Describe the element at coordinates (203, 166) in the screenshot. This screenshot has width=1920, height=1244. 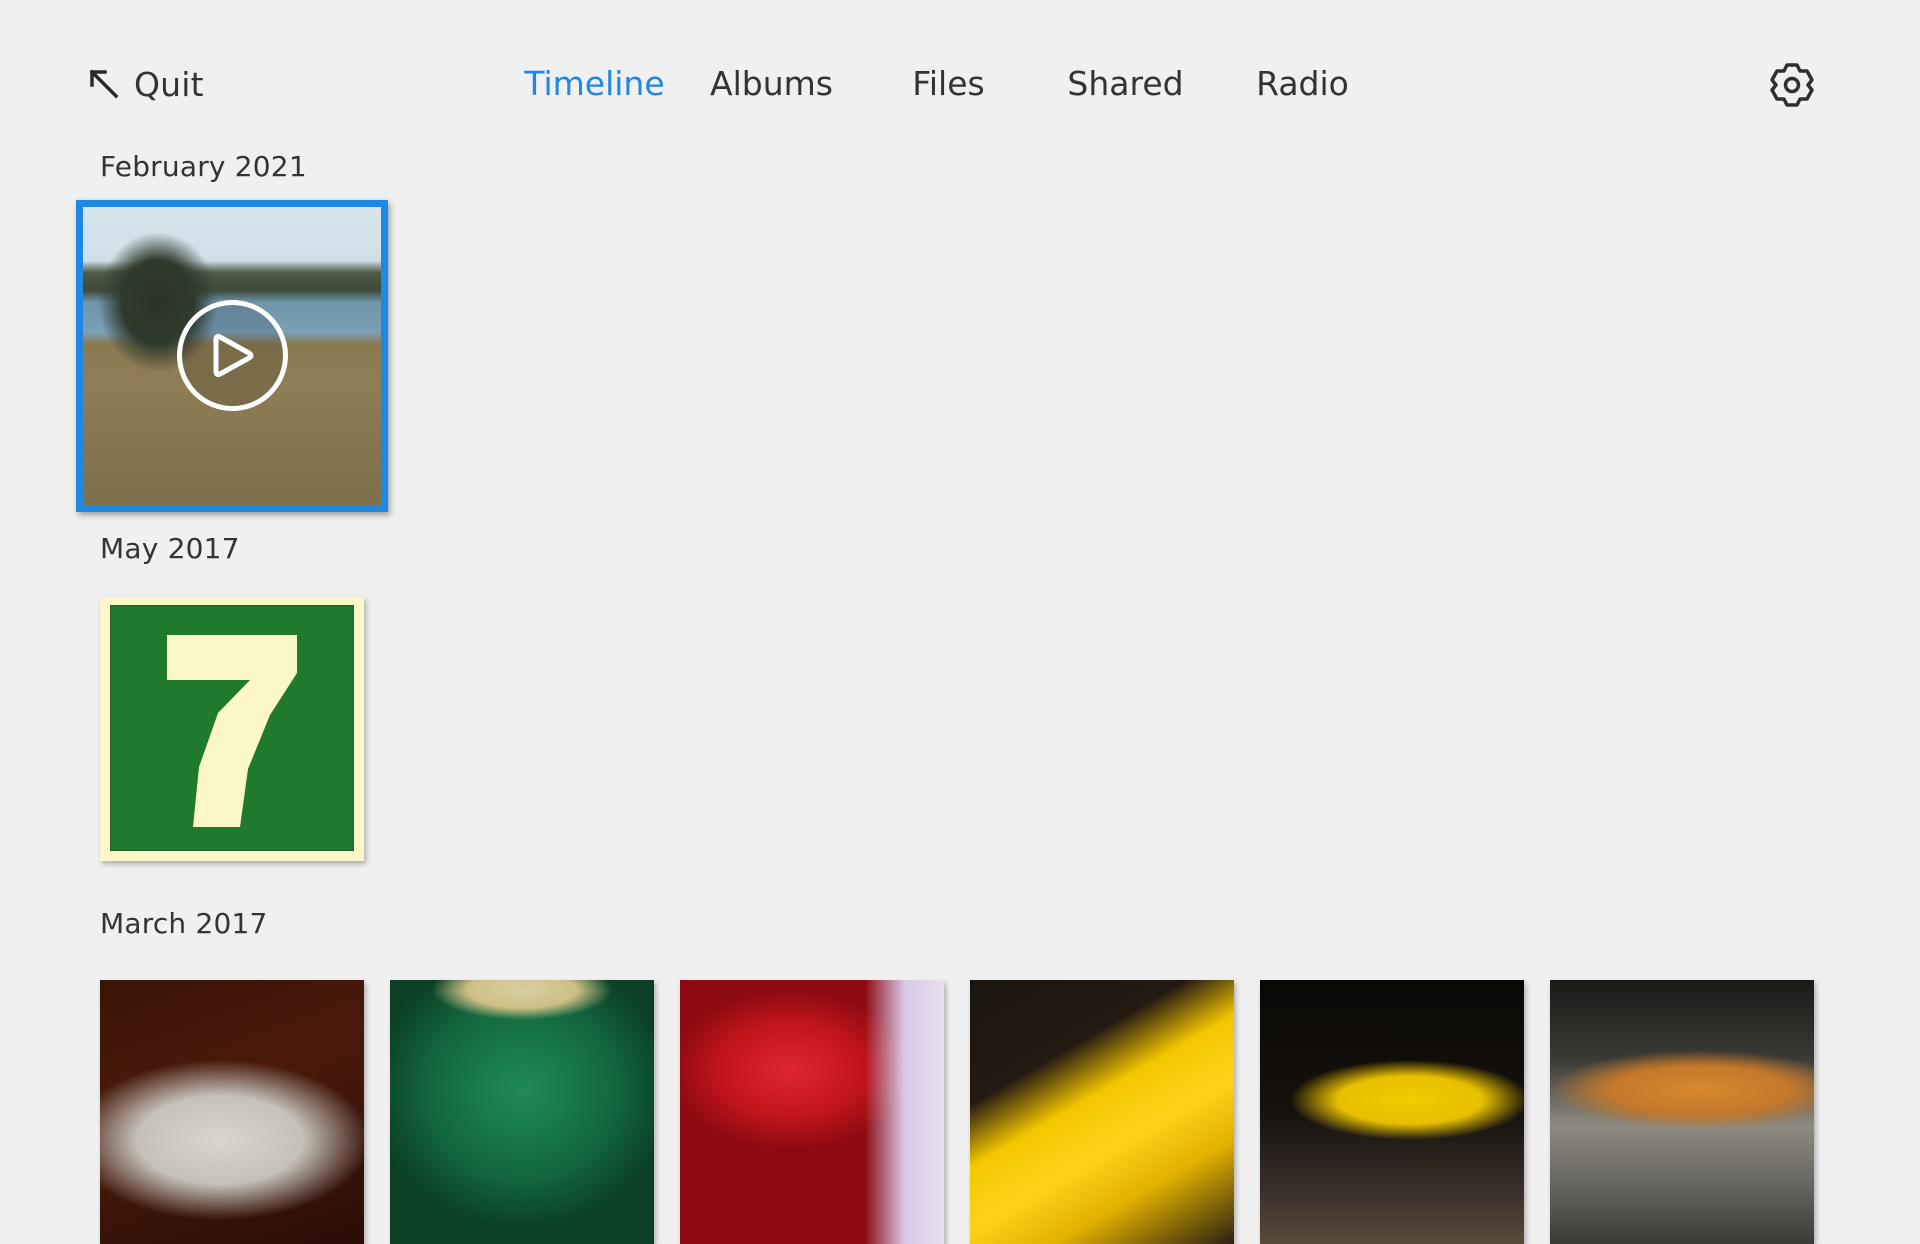
I see `section-title-february-2021: February 2021` at that location.